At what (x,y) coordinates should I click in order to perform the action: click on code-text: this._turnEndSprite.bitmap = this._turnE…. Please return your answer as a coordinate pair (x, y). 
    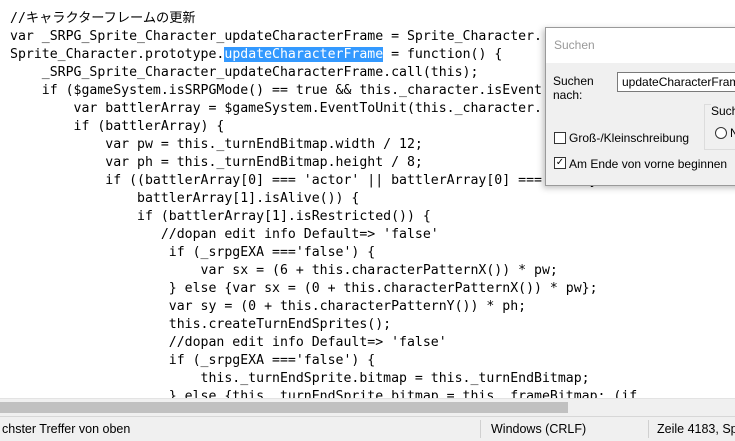
    Looking at the image, I should click on (300, 378).